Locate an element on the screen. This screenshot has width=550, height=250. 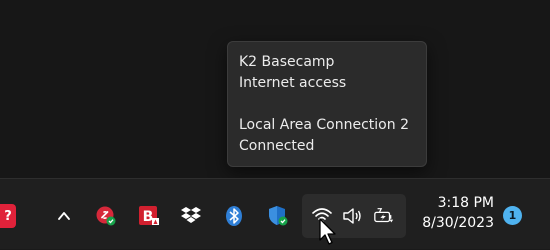
bluetooth-icon is located at coordinates (234, 216).